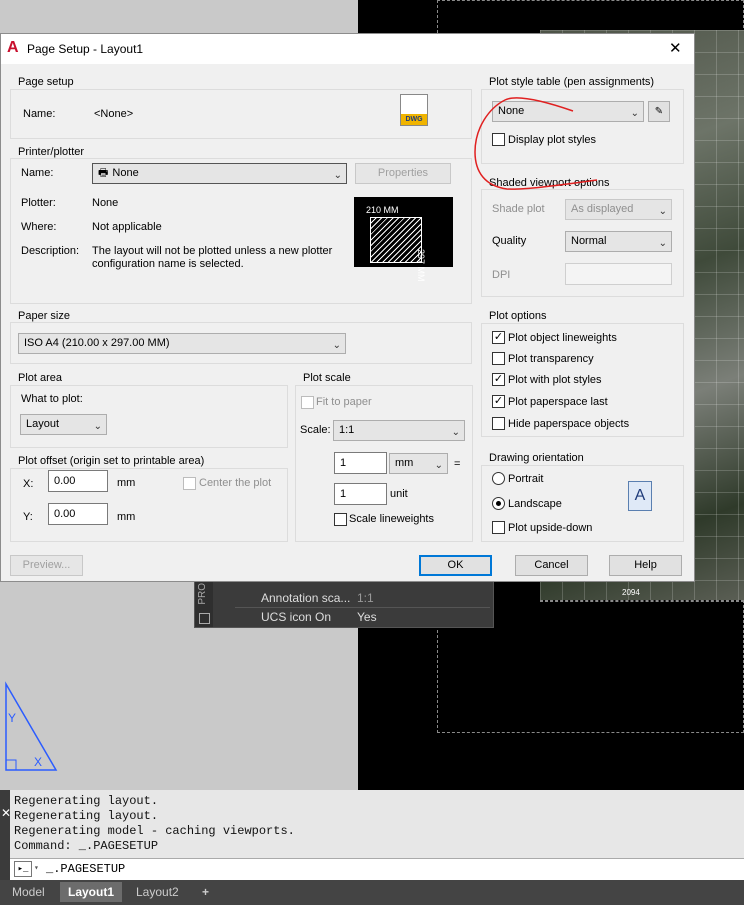  I want to click on offset-x-input: 0.00, so click(78, 481).